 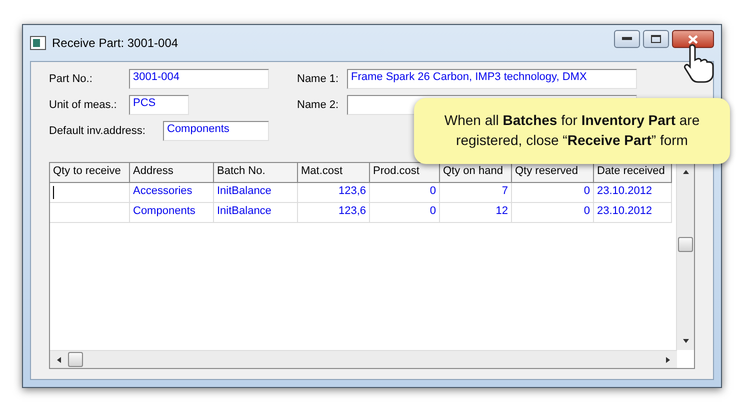 I want to click on app-icon, so click(x=38, y=43).